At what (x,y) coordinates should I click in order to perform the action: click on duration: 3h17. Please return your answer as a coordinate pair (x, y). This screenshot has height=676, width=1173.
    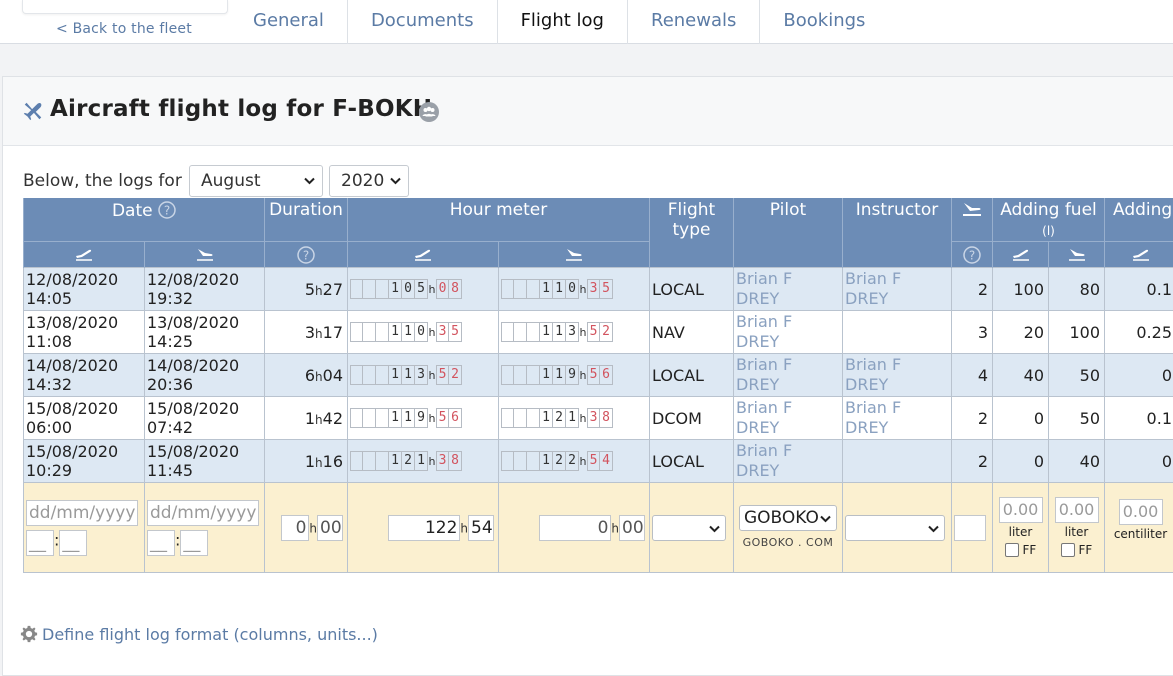
    Looking at the image, I should click on (306, 332).